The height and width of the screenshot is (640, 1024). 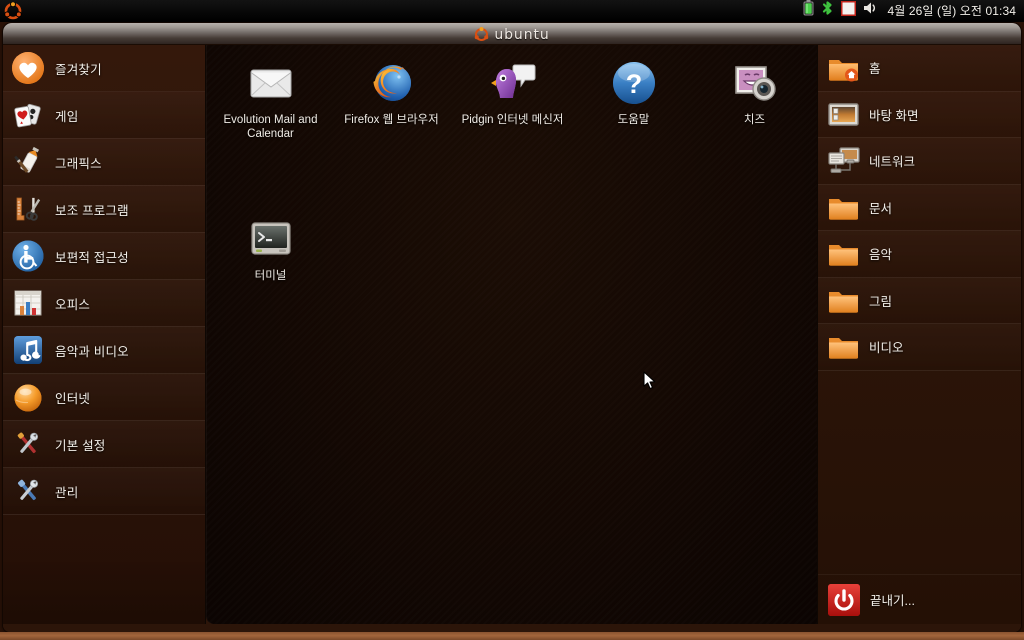 I want to click on battery-icon, so click(x=808, y=10).